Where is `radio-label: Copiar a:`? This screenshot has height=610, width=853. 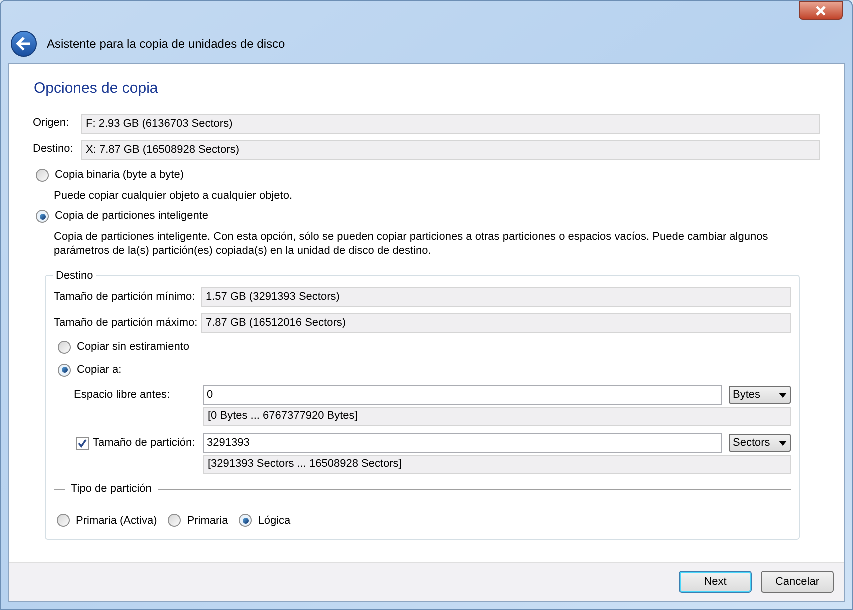
radio-label: Copiar a: is located at coordinates (99, 370).